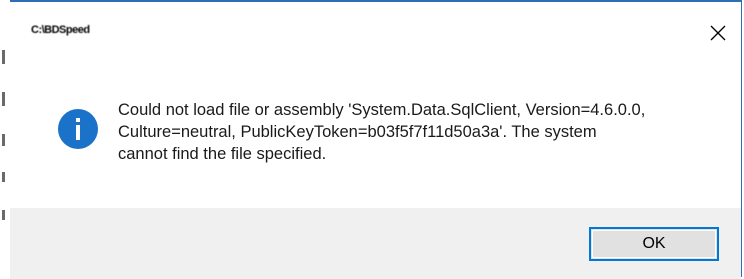 The width and height of the screenshot is (744, 279). I want to click on close-icon, so click(718, 33).